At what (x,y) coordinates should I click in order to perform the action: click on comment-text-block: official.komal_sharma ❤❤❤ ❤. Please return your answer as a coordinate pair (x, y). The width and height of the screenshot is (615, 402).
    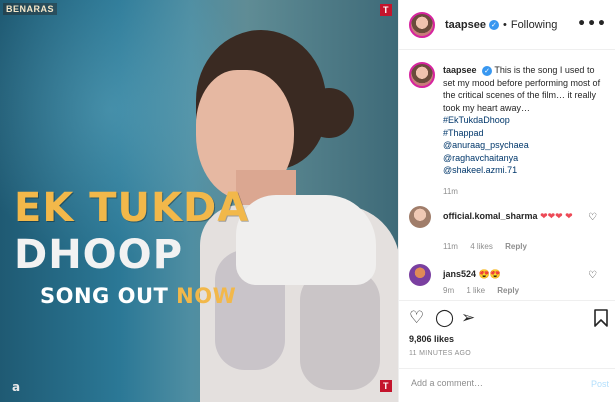
    Looking at the image, I should click on (518, 216).